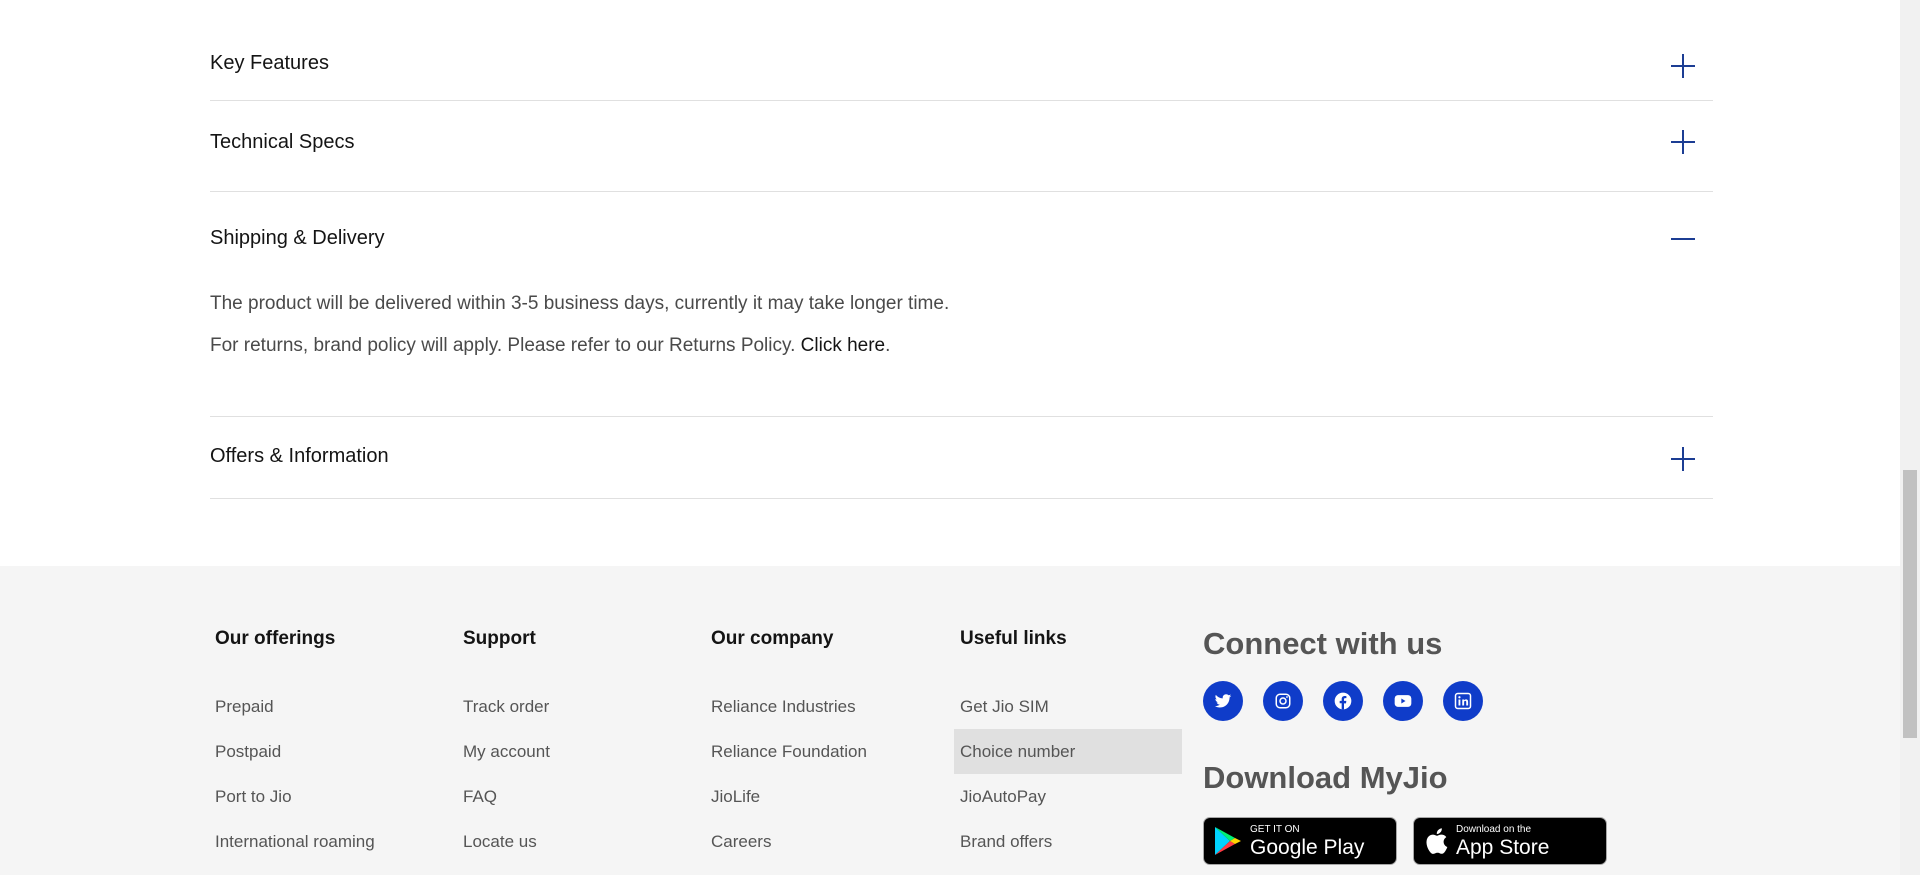 The height and width of the screenshot is (875, 1920). I want to click on footer-link: My account, so click(571, 751).